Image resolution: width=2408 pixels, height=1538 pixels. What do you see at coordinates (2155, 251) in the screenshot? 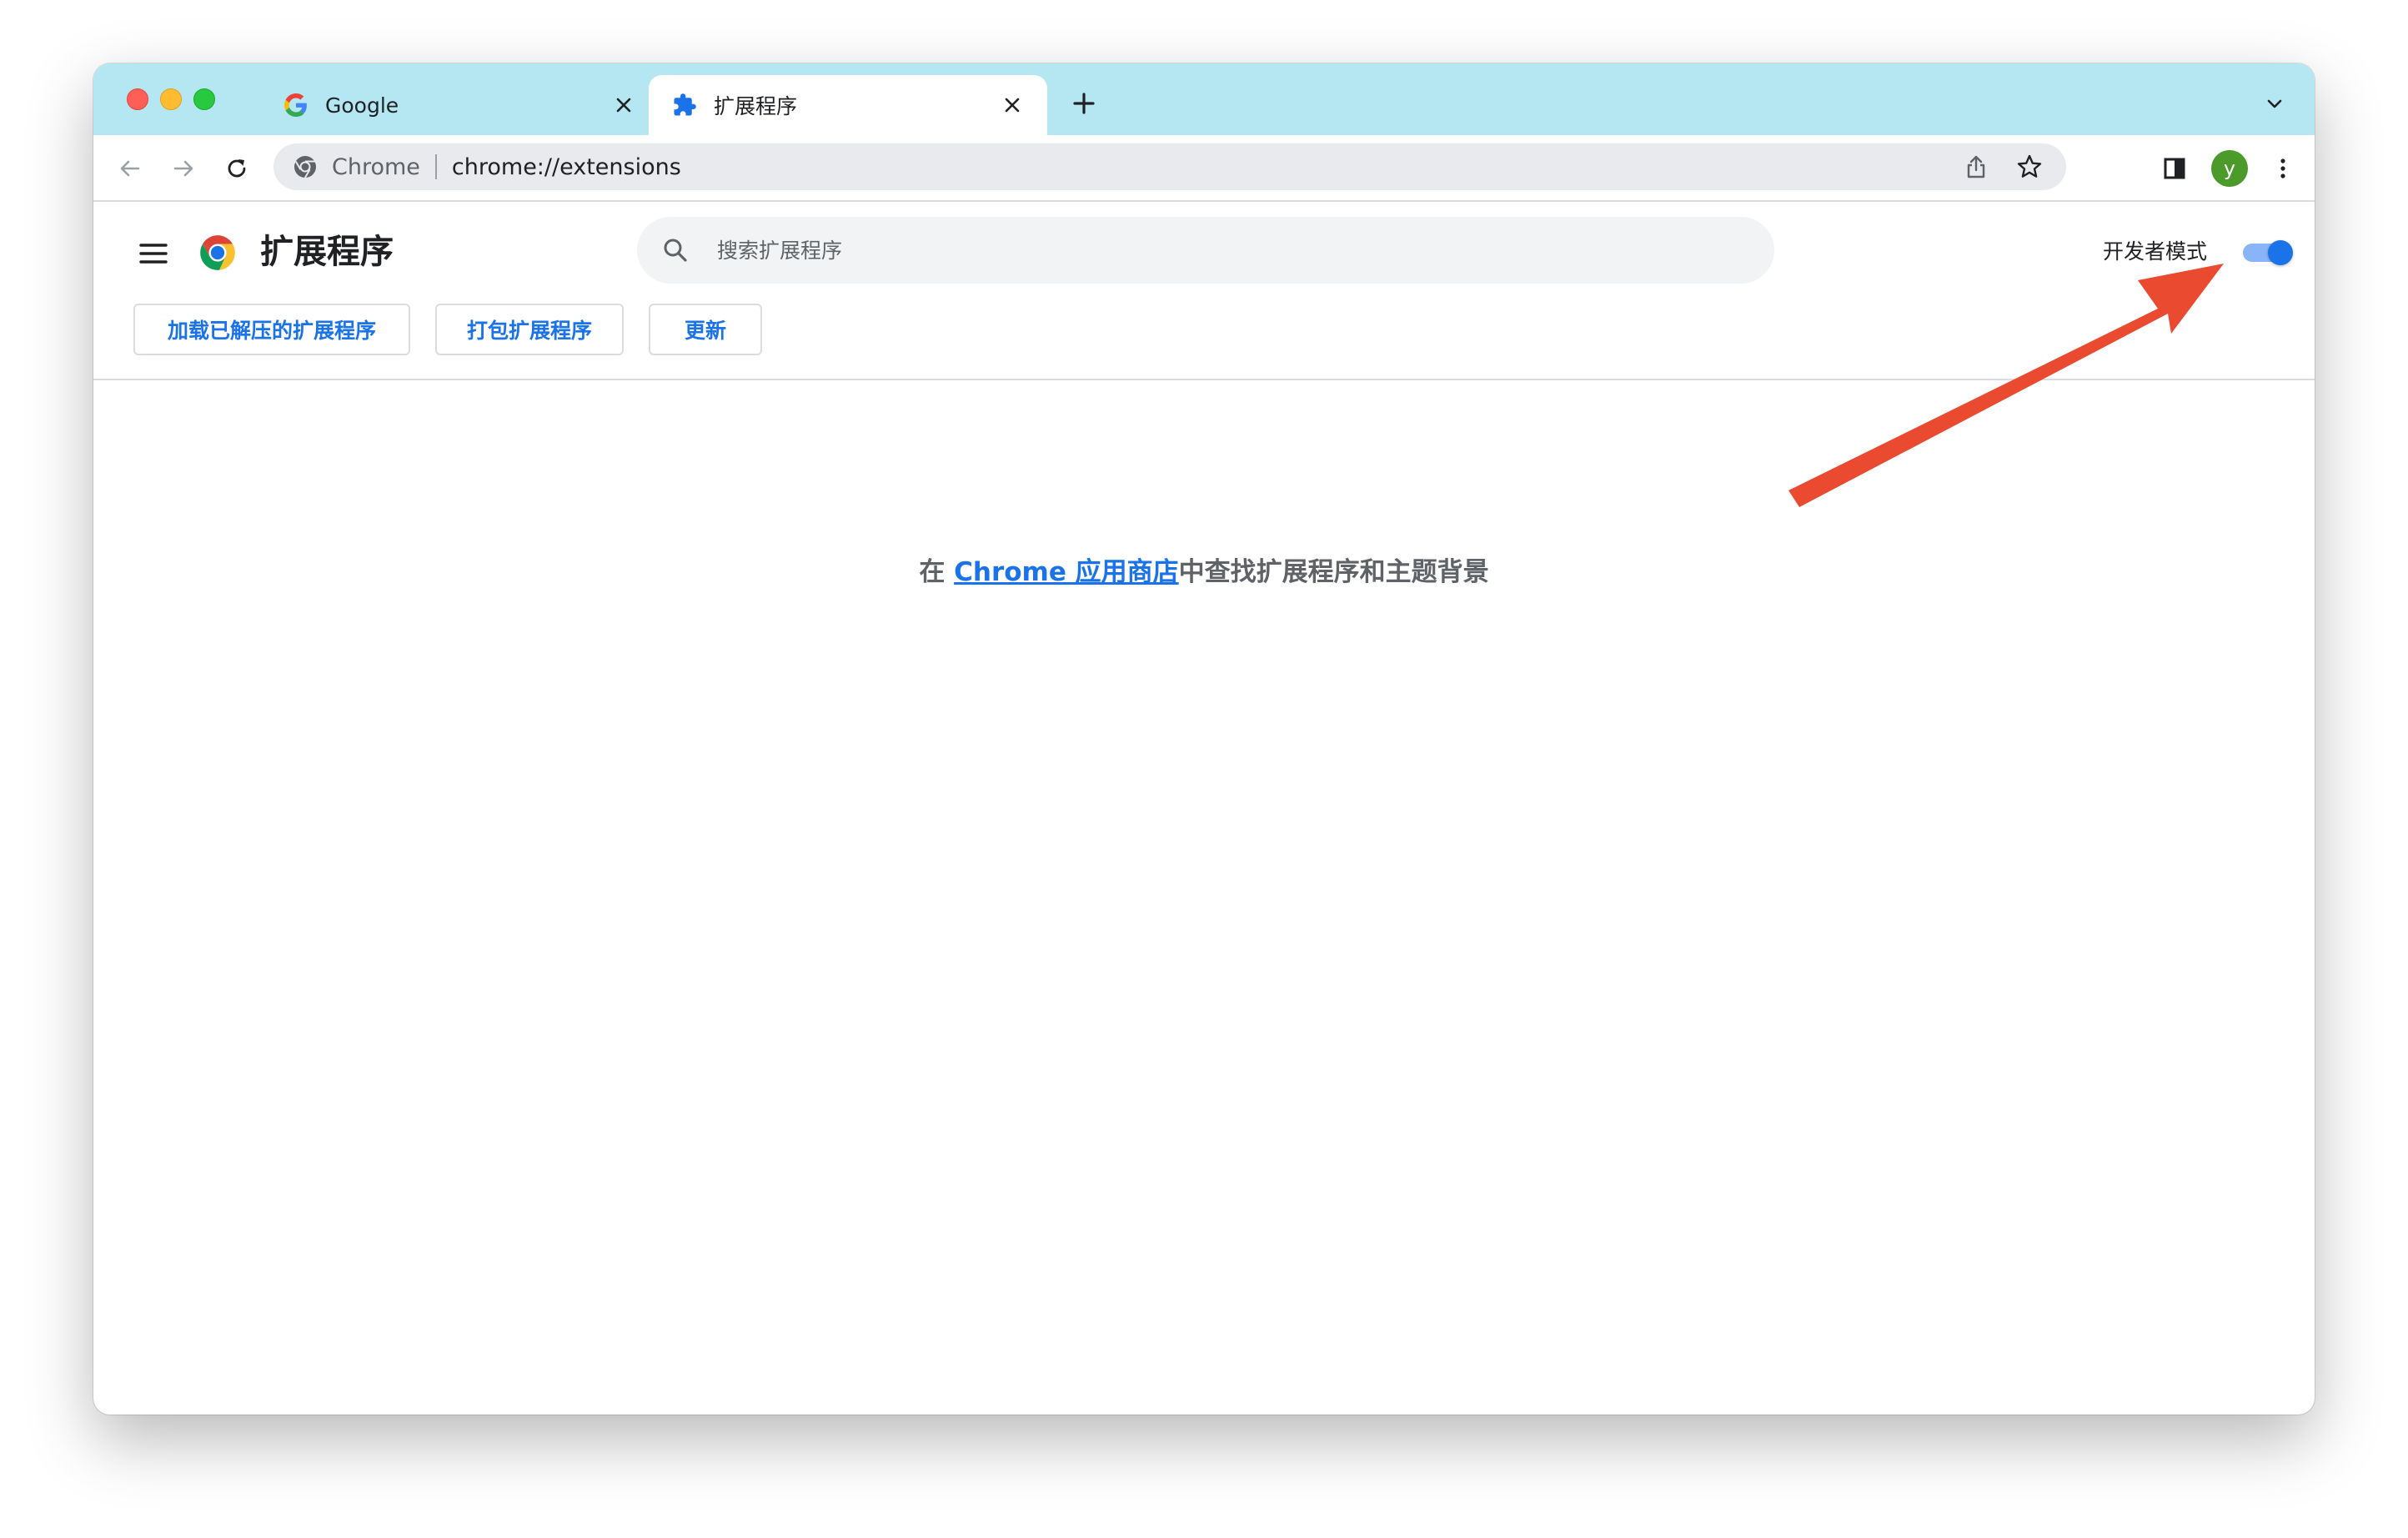
I see `developer-mode-label: 开发者模式` at bounding box center [2155, 251].